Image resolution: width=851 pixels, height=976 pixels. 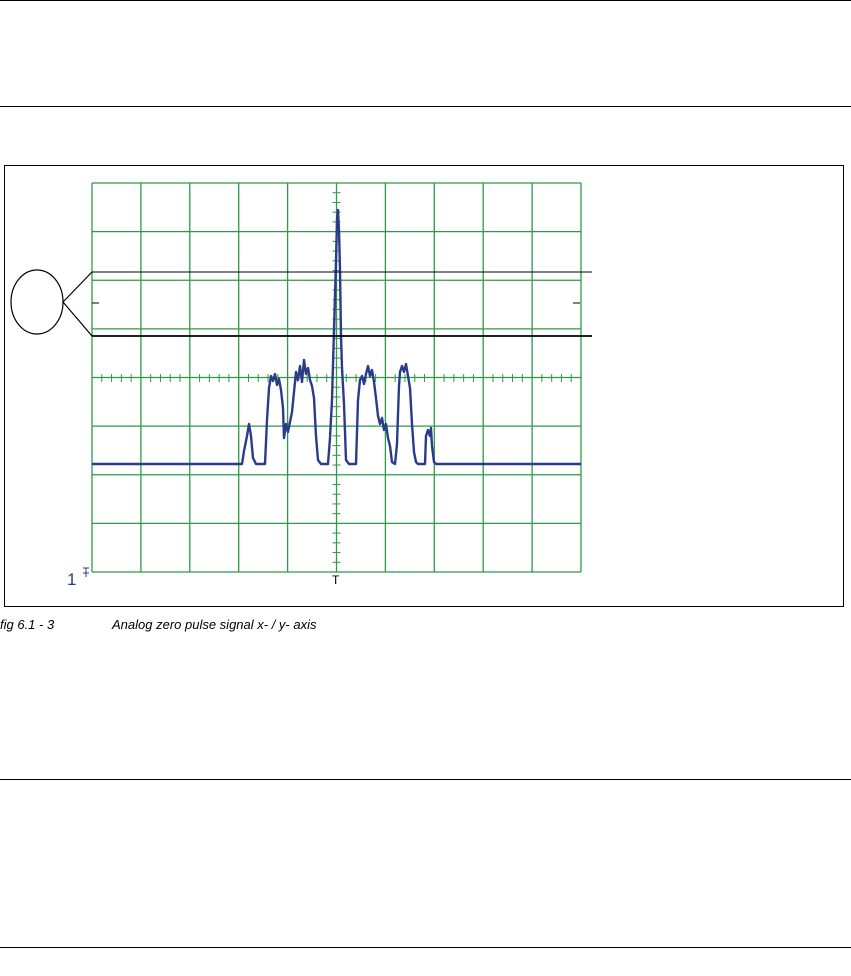 What do you see at coordinates (77, 319) in the screenshot?
I see `callout-leader-lower` at bounding box center [77, 319].